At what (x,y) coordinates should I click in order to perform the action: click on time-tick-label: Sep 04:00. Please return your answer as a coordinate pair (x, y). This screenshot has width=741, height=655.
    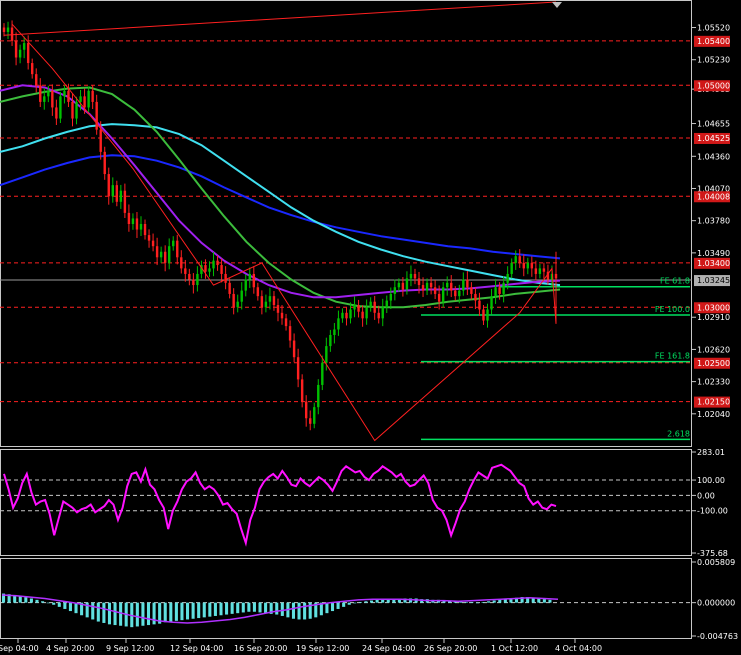
    Looking at the image, I should click on (19, 648).